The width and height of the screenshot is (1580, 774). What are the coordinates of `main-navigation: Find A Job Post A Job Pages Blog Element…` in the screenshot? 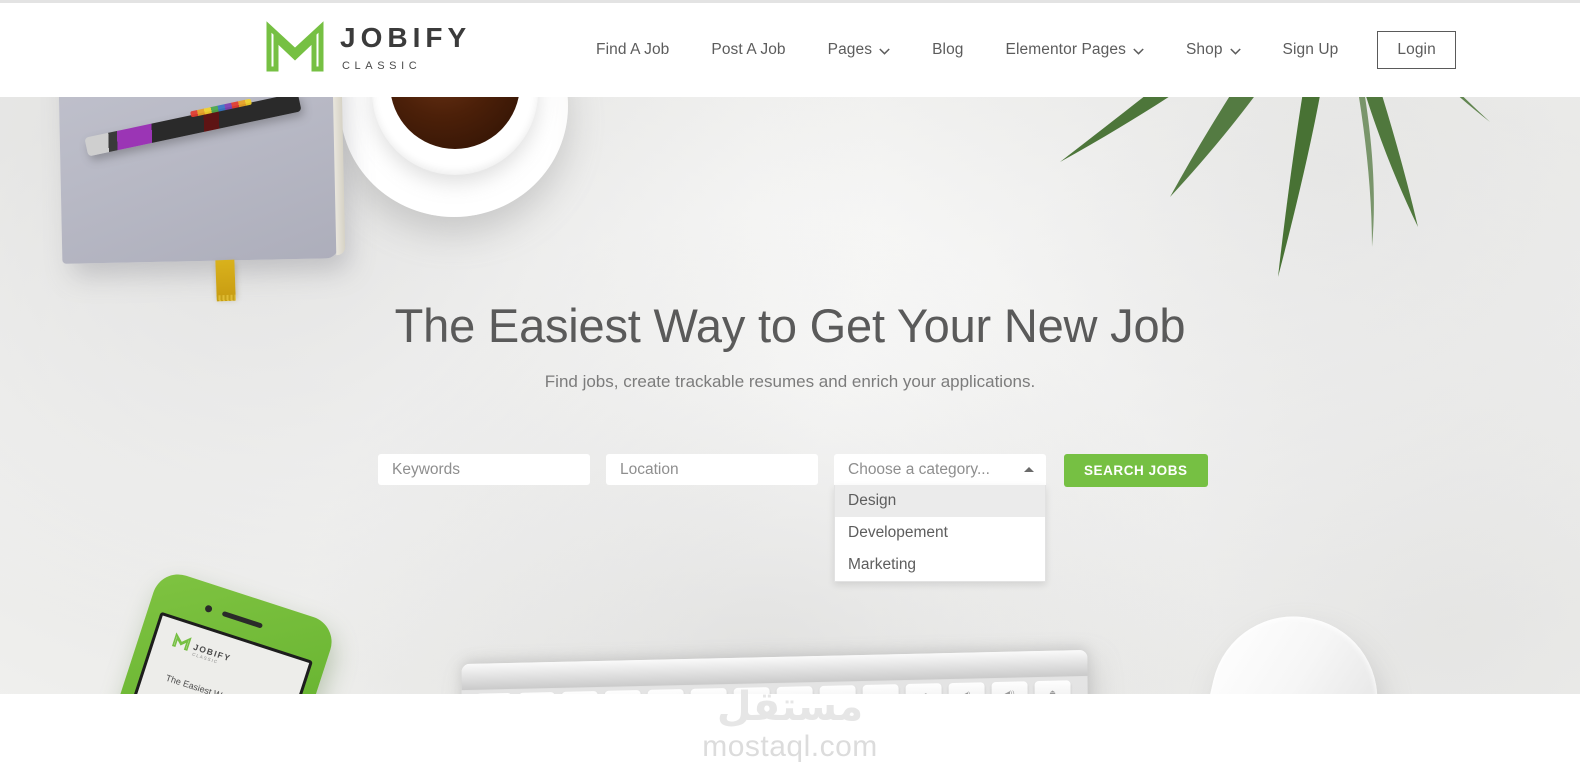 It's located at (1015, 50).